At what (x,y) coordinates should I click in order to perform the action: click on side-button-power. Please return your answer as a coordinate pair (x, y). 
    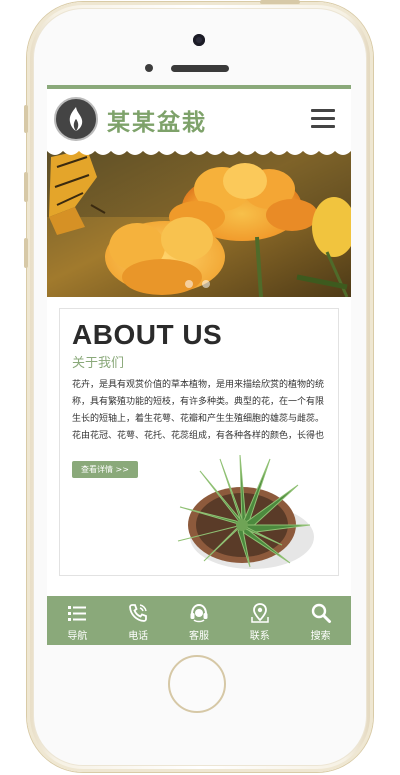
    Looking at the image, I should click on (280, 2).